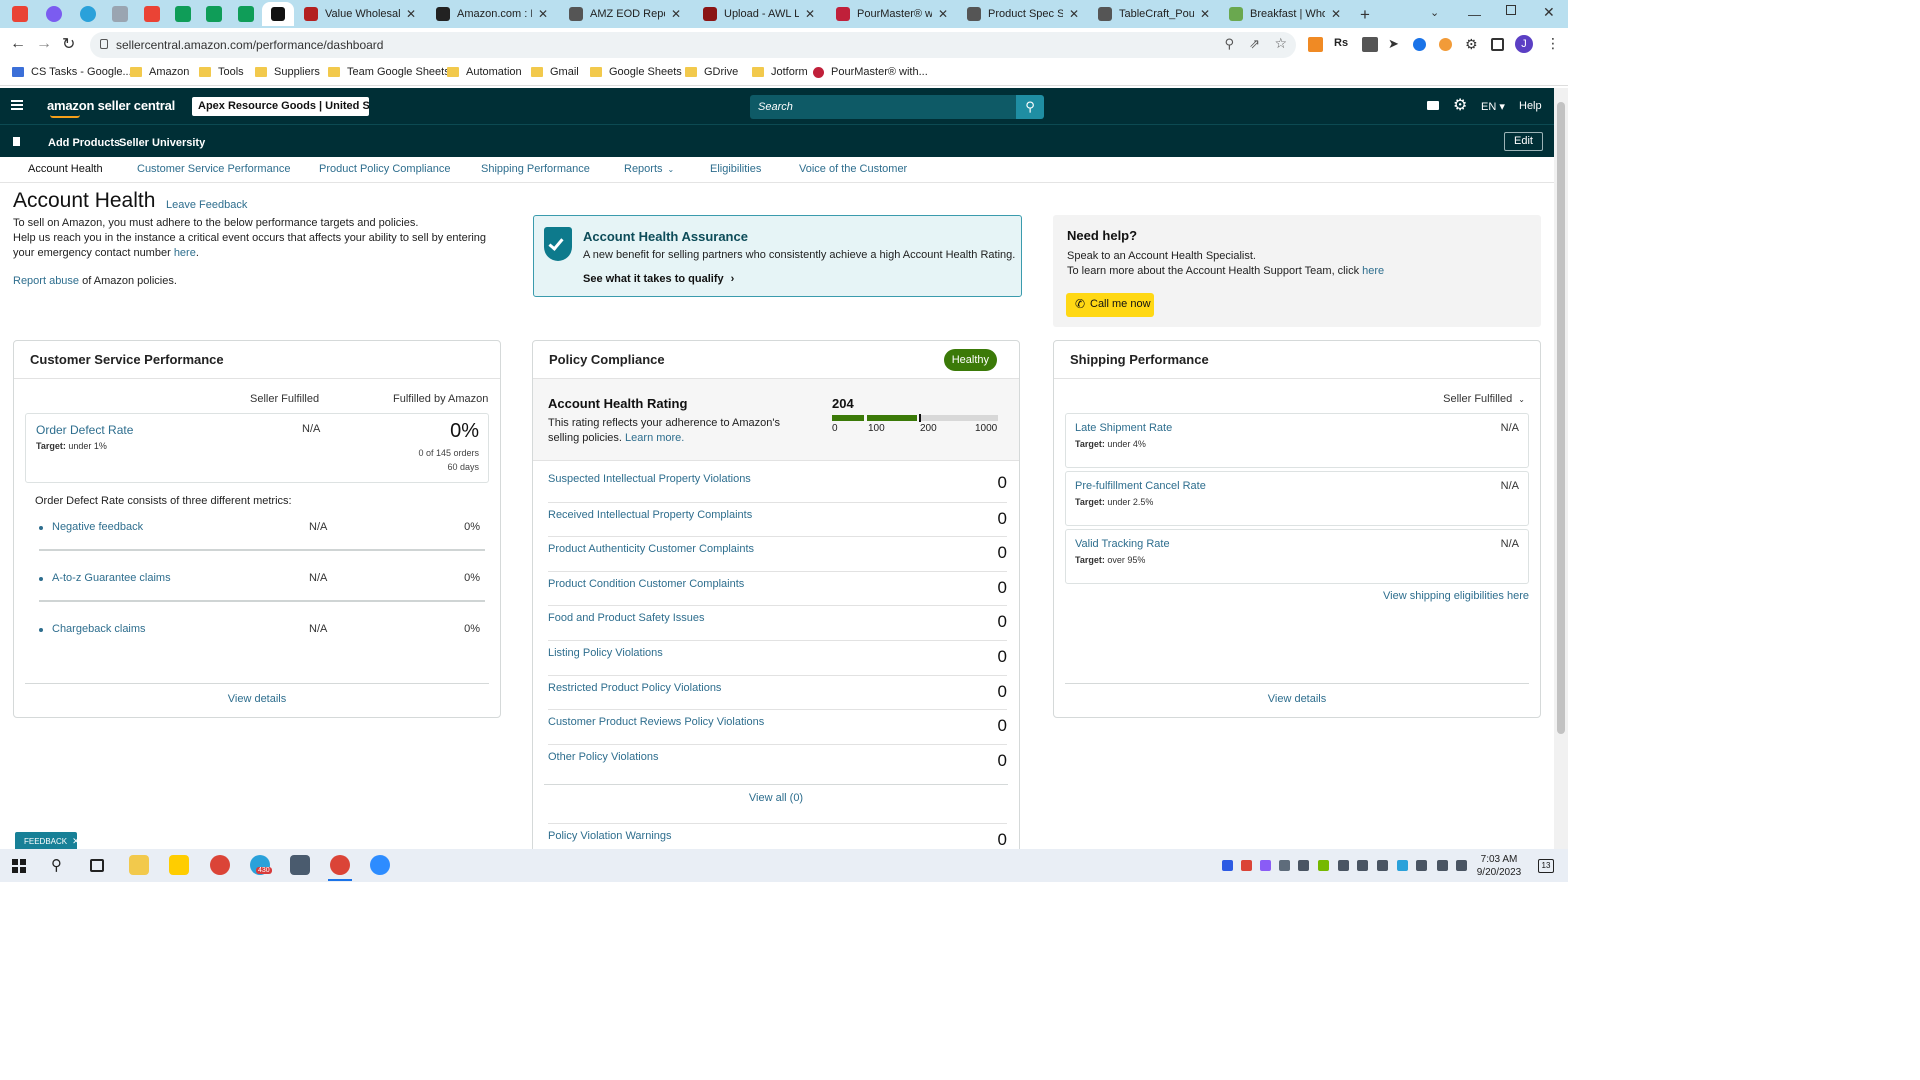 The image size is (1920, 1080). I want to click on search-input: Search, so click(883, 107).